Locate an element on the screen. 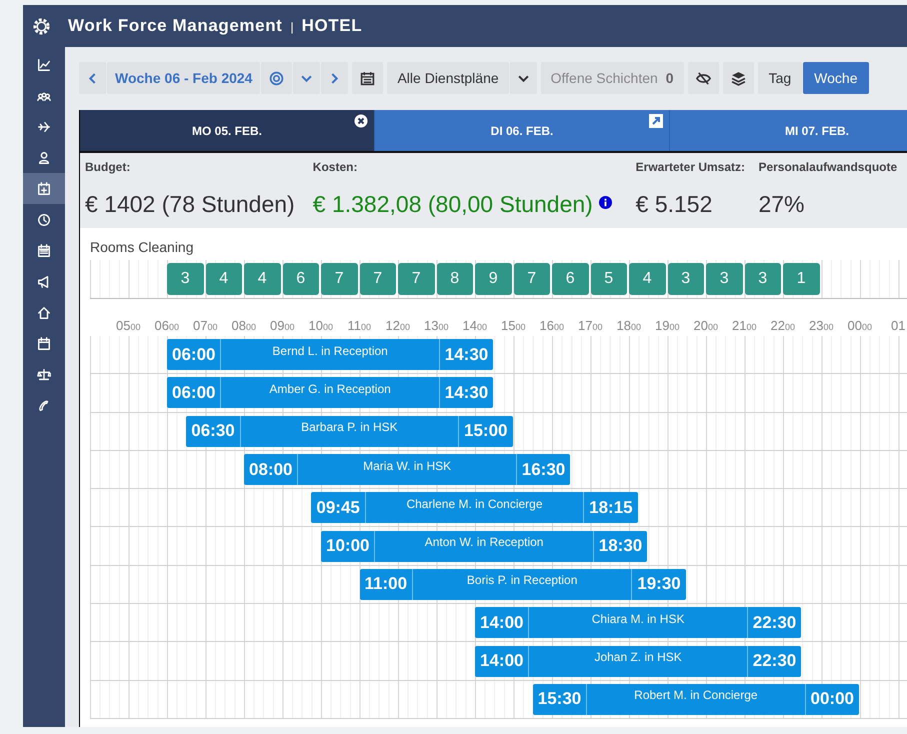 The width and height of the screenshot is (907, 734). shift-bar: 15:30 Robert M. in Concierge 00:00 is located at coordinates (695, 699).